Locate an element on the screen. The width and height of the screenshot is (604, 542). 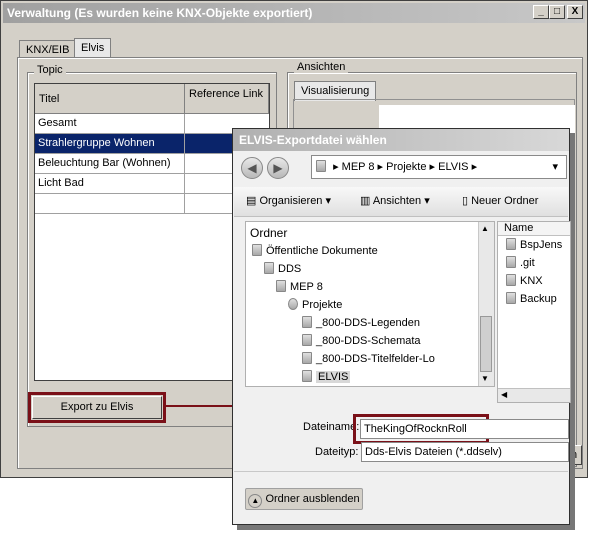
views-menu-label: Ansichten is located at coordinates (397, 201).